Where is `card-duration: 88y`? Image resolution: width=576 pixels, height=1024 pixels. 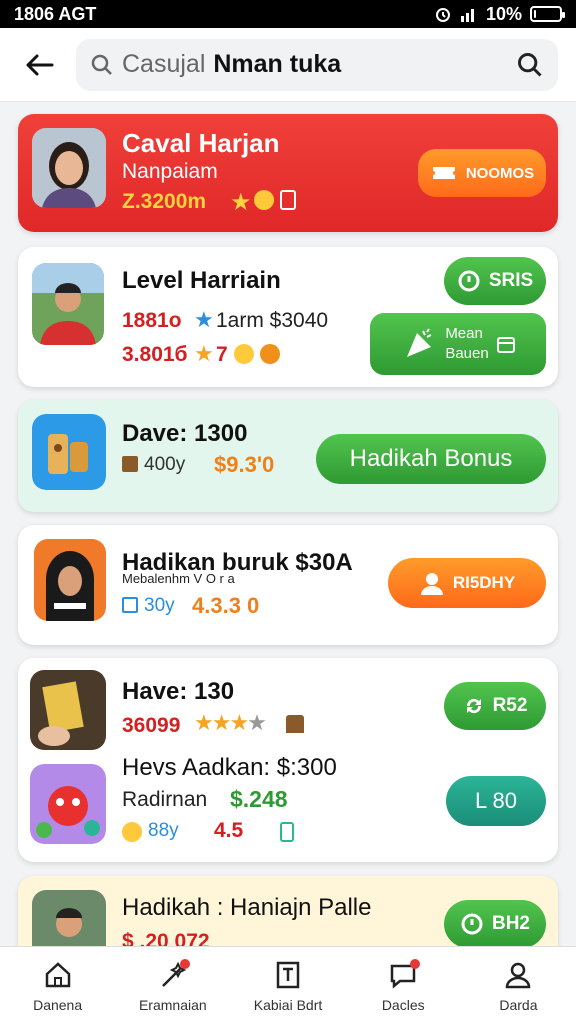 card-duration: 88y is located at coordinates (163, 830).